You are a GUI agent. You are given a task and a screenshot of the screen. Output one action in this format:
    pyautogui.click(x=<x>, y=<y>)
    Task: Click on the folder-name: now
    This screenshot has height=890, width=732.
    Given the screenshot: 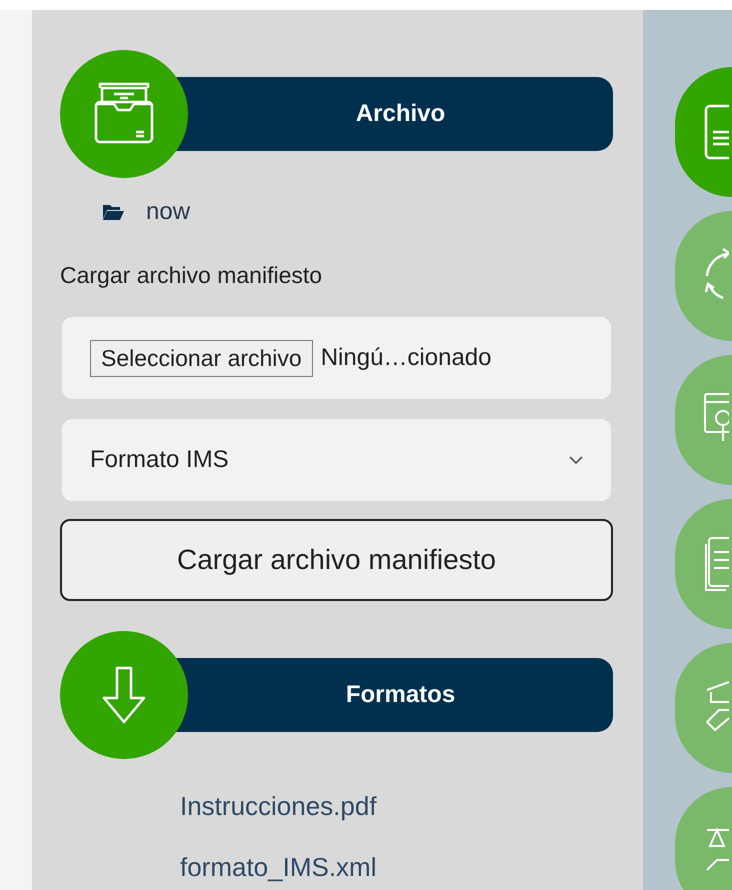 What is the action you would take?
    pyautogui.click(x=168, y=212)
    